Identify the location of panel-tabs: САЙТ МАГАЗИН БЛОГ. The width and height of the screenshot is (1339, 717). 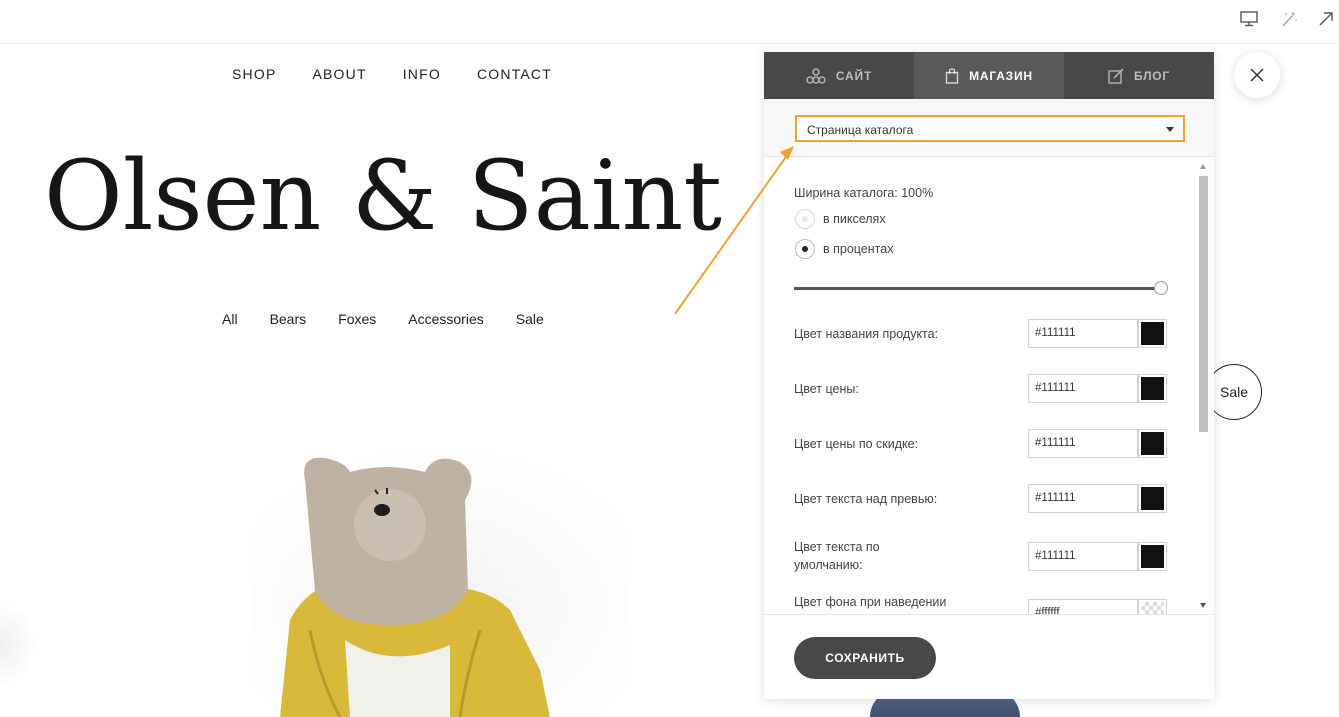
(989, 75).